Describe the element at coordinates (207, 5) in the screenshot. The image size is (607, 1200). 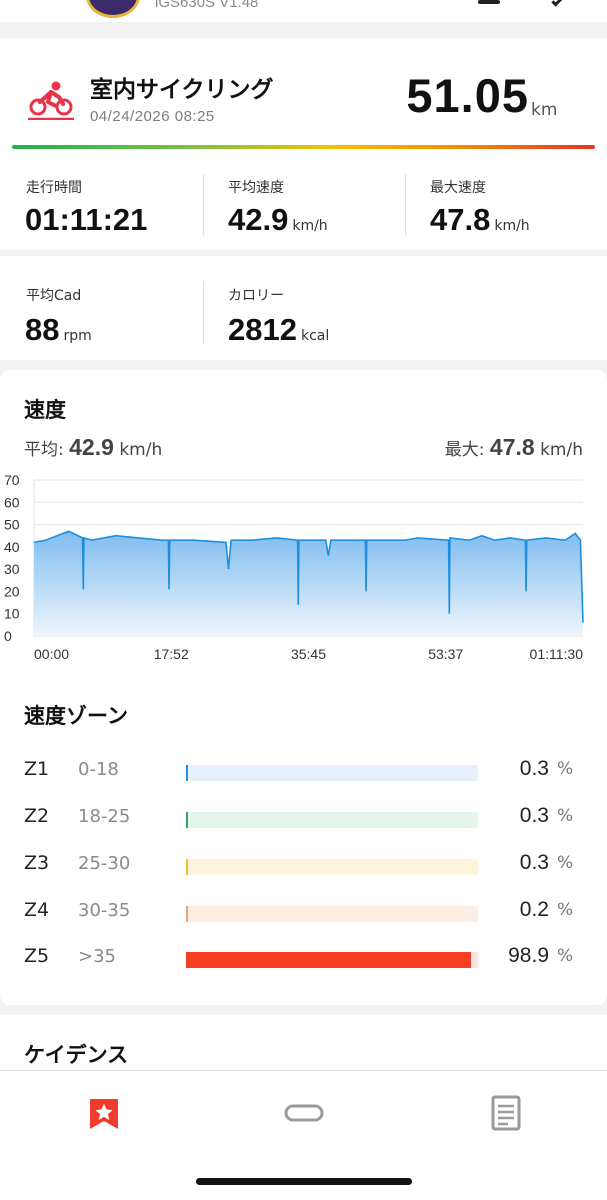
I see `device-name: iGS630S V1.48` at that location.